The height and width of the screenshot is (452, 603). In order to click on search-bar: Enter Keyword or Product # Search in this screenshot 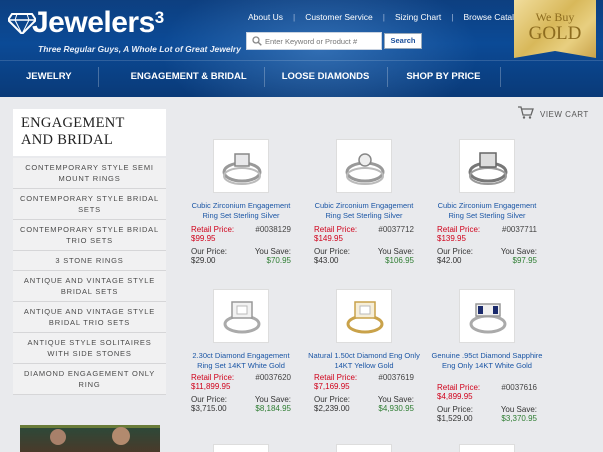, I will do `click(372, 41)`.